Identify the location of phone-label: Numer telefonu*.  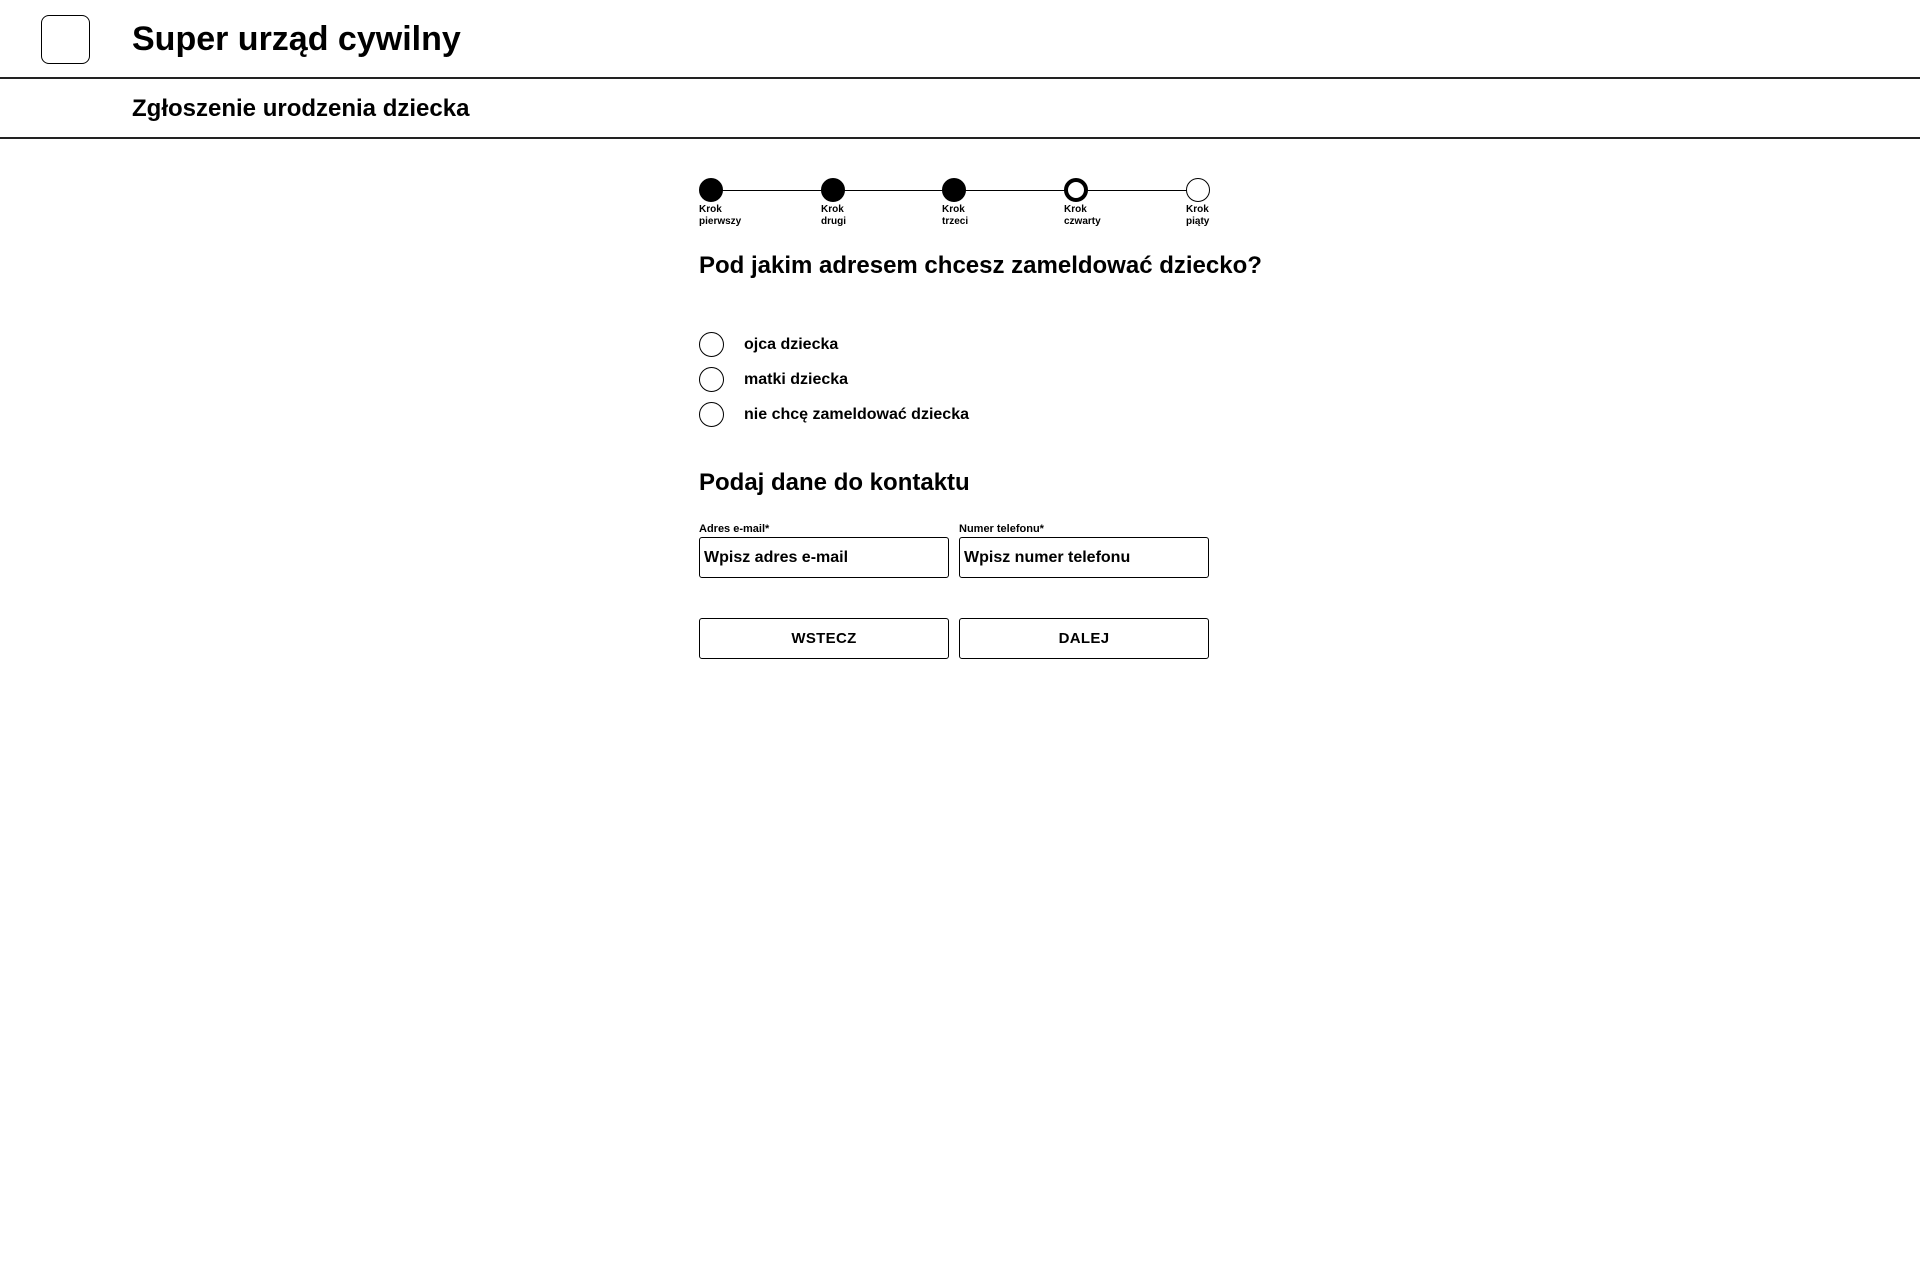
(1001, 529).